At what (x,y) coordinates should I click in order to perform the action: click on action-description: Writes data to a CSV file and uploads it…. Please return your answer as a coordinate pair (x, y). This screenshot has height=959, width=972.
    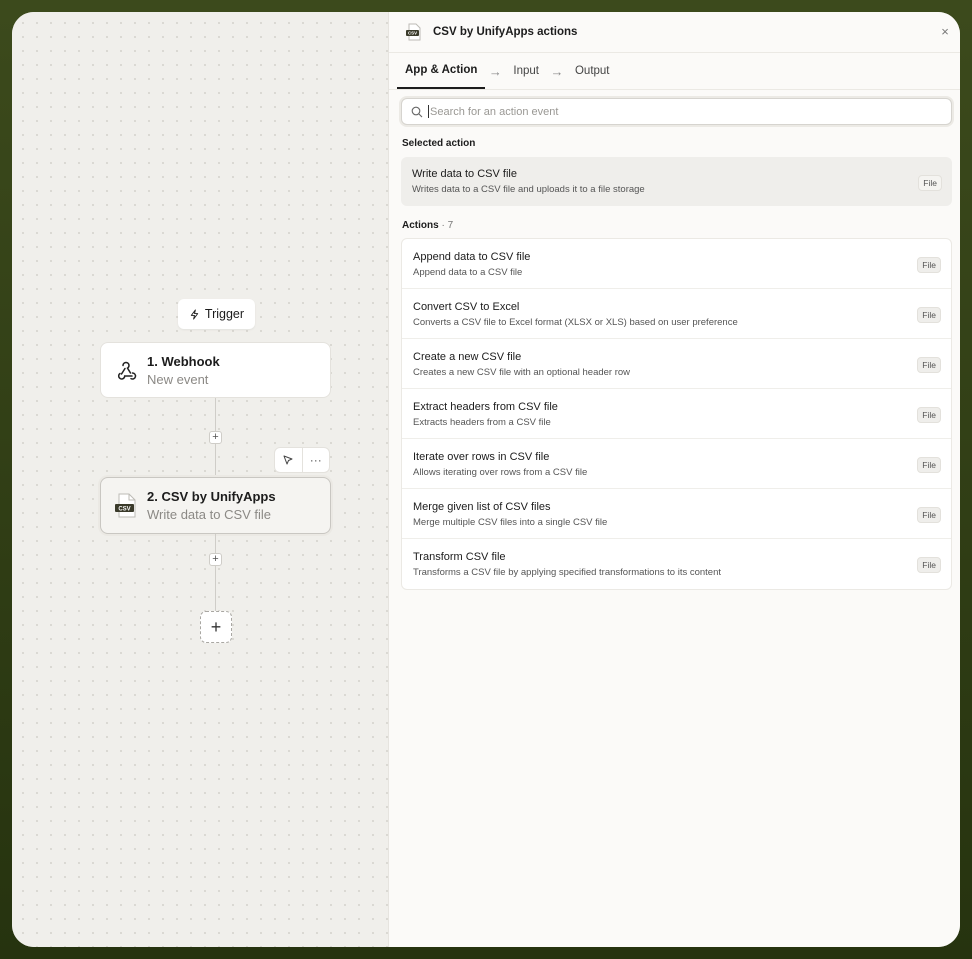
    Looking at the image, I should click on (528, 189).